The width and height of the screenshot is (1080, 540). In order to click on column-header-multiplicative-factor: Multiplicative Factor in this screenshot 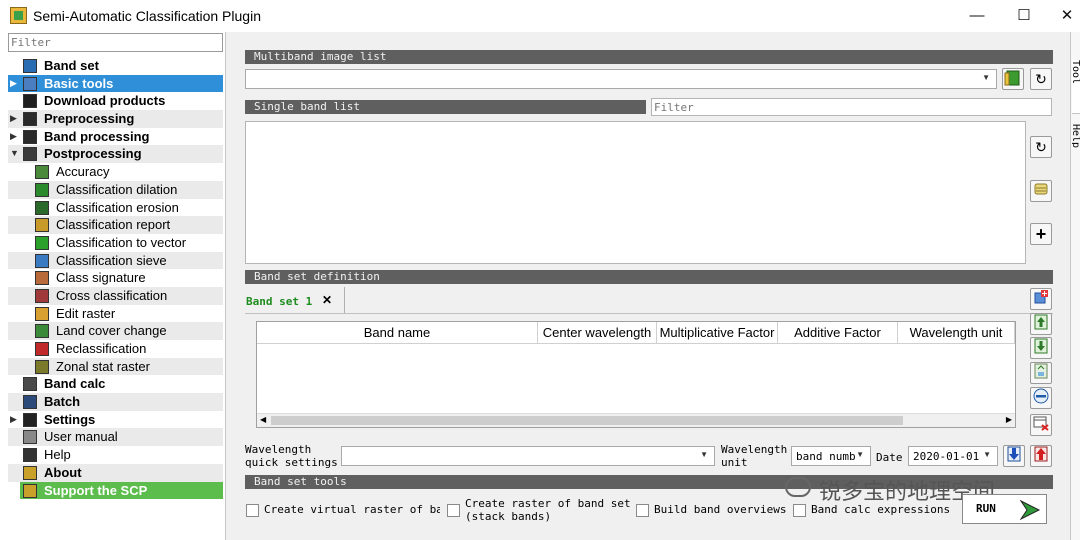, I will do `click(717, 333)`.